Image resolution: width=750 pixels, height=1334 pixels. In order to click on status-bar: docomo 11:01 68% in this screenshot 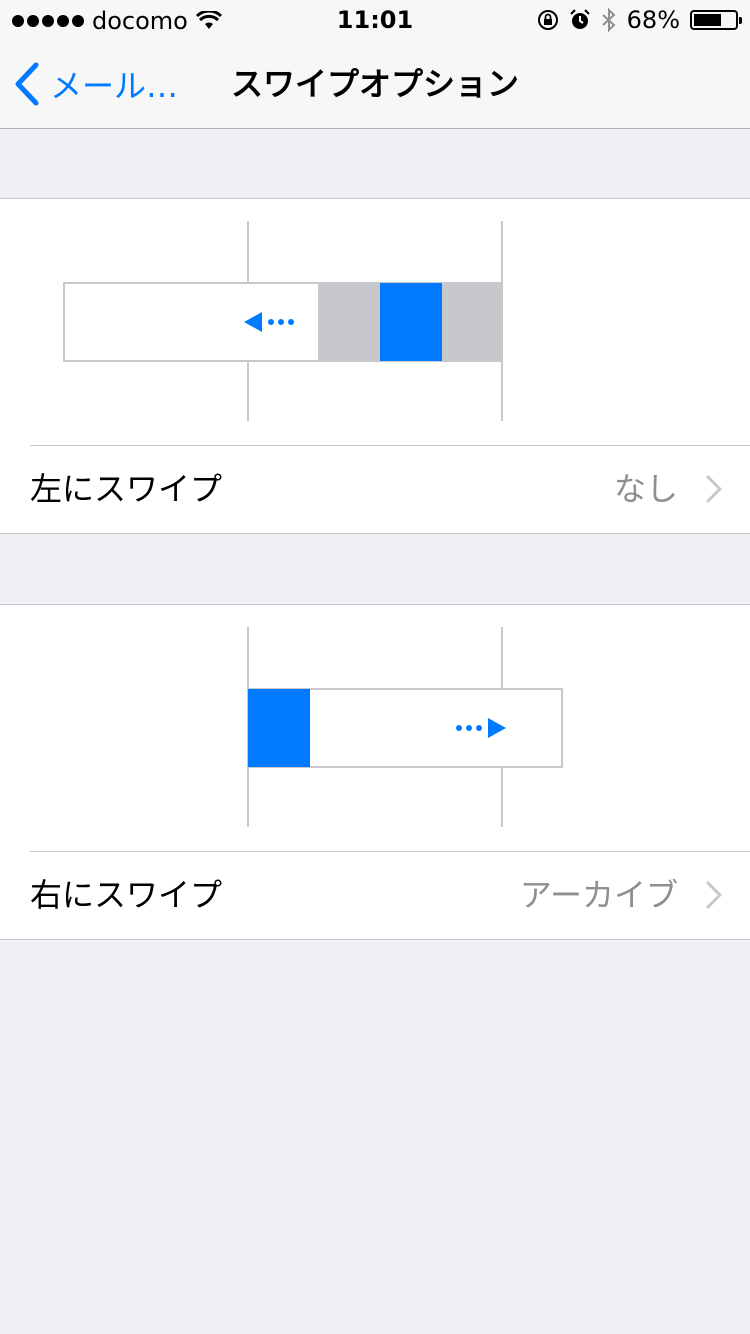, I will do `click(375, 20)`.